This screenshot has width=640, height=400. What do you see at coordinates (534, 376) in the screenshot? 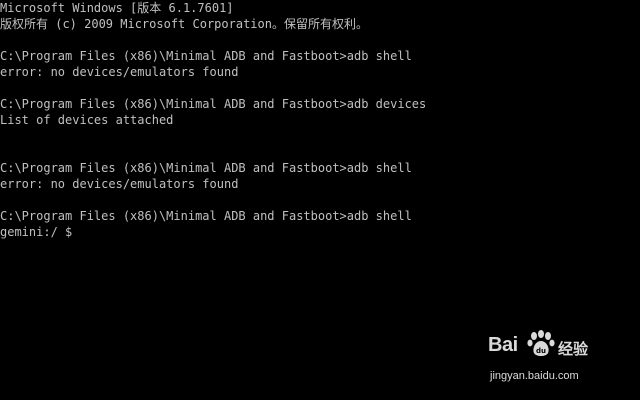
I see `watermark-url: jingyan.baidu.com` at bounding box center [534, 376].